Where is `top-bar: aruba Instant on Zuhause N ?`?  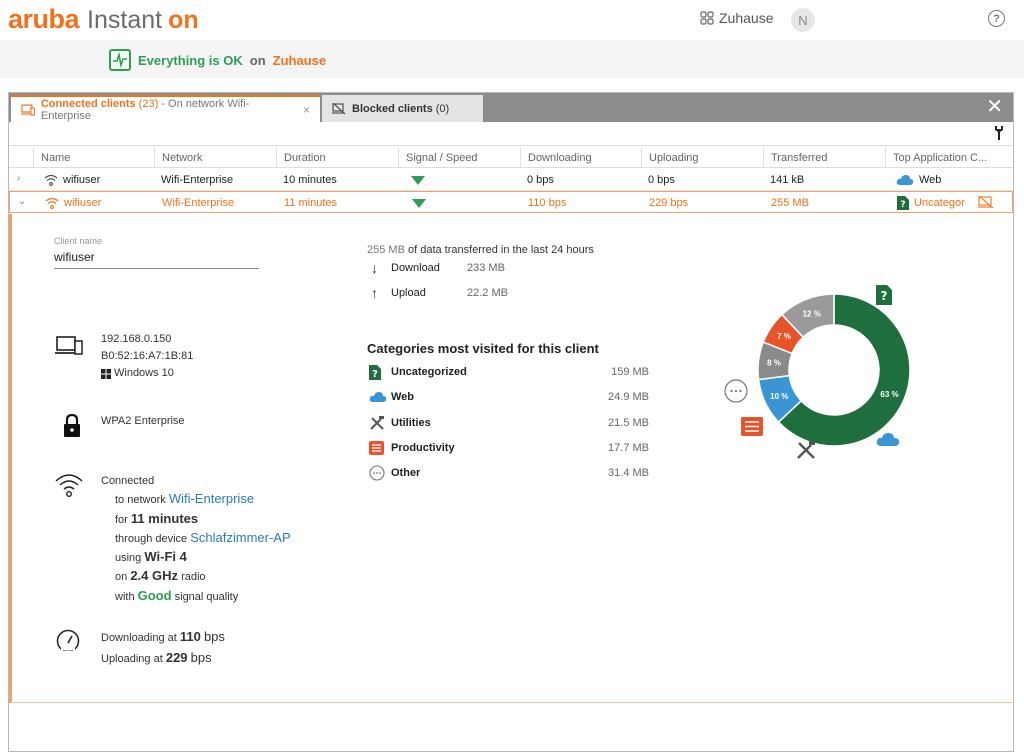
top-bar: aruba Instant on Zuhause N ? is located at coordinates (512, 20).